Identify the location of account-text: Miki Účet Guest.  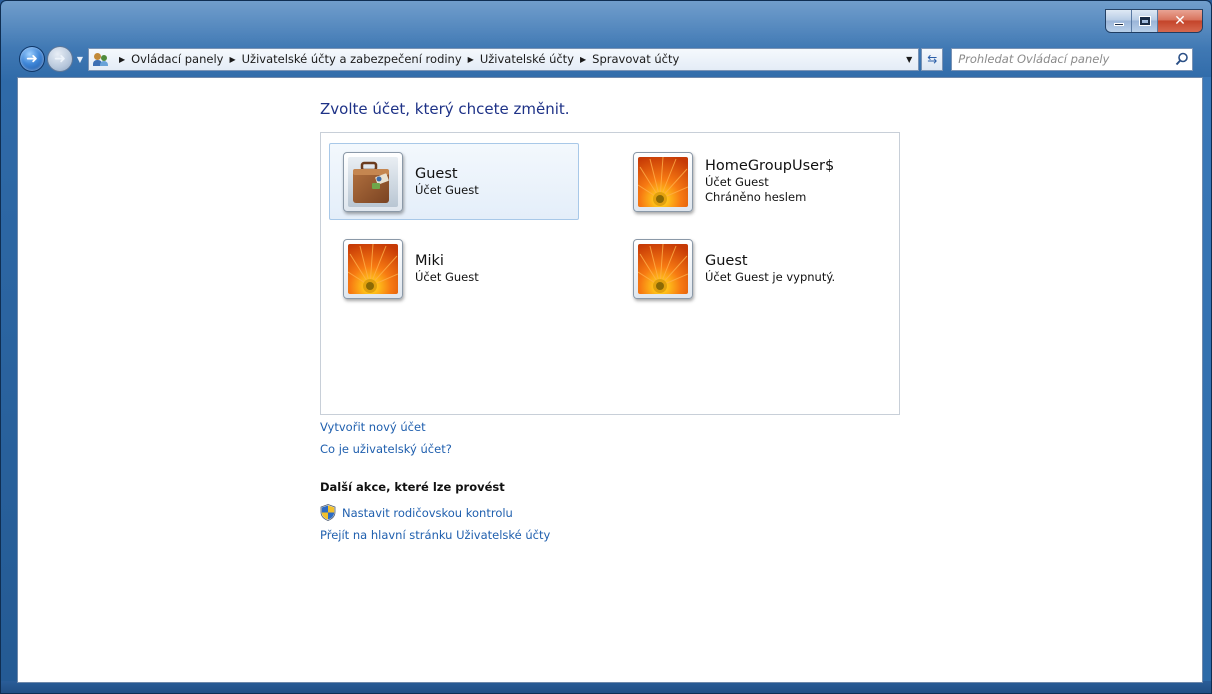
(447, 269).